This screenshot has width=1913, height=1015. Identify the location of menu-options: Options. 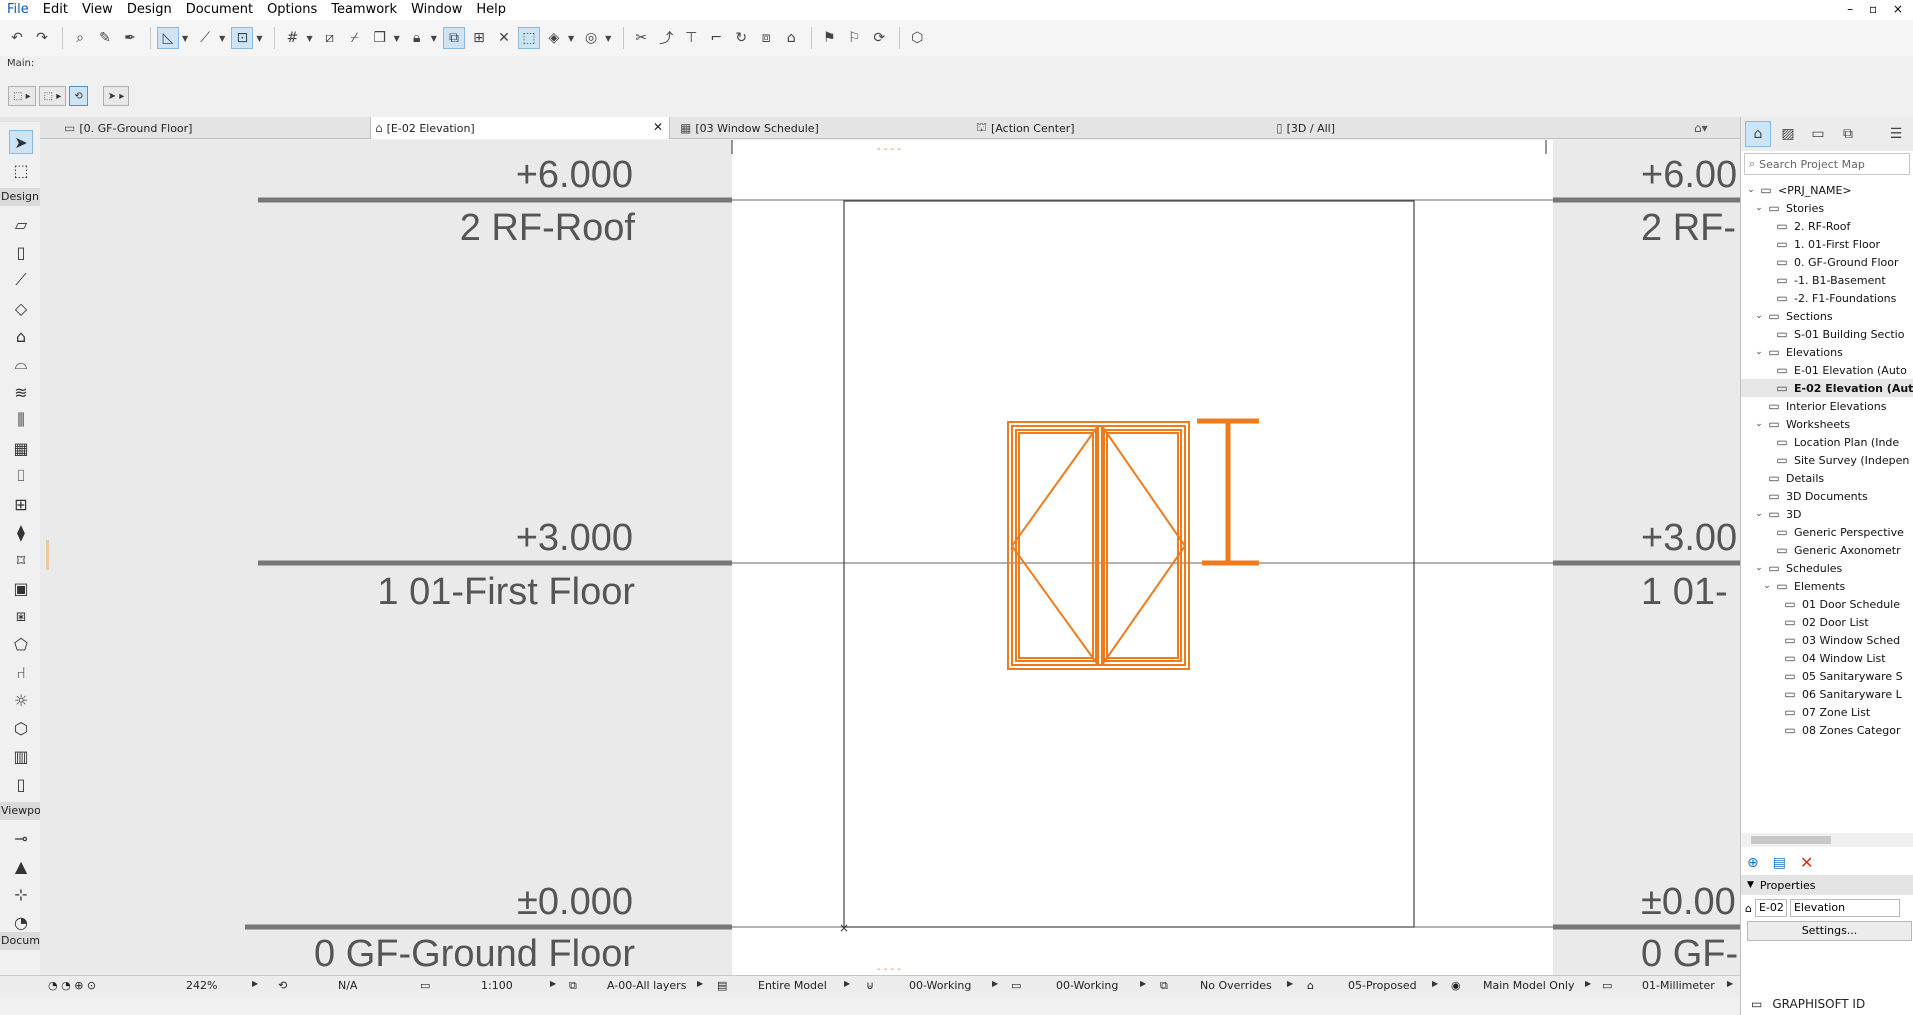
(292, 10).